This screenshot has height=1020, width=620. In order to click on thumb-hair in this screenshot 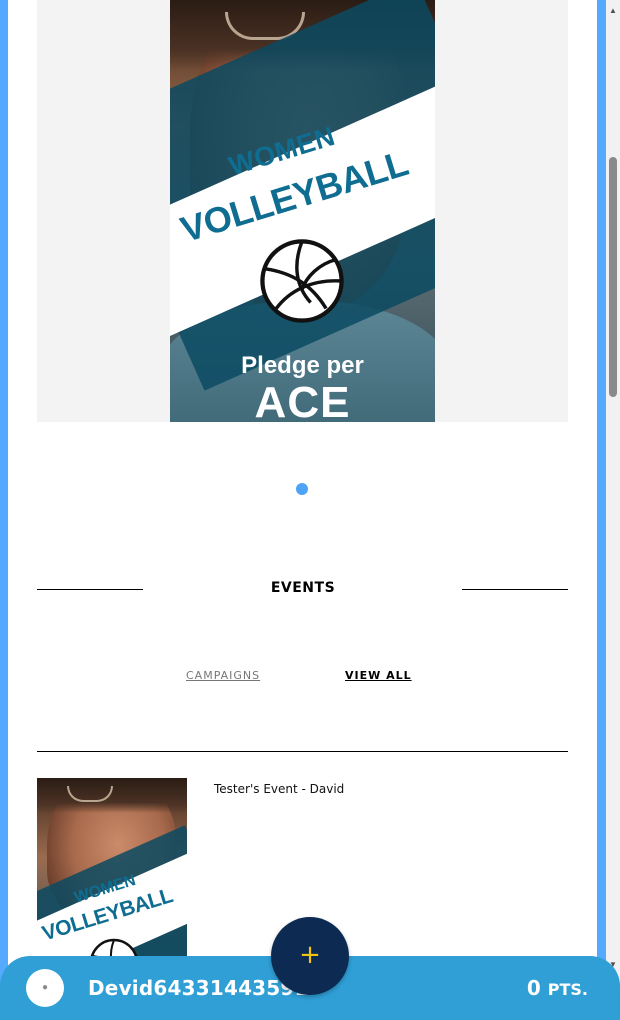, I will do `click(112, 795)`.